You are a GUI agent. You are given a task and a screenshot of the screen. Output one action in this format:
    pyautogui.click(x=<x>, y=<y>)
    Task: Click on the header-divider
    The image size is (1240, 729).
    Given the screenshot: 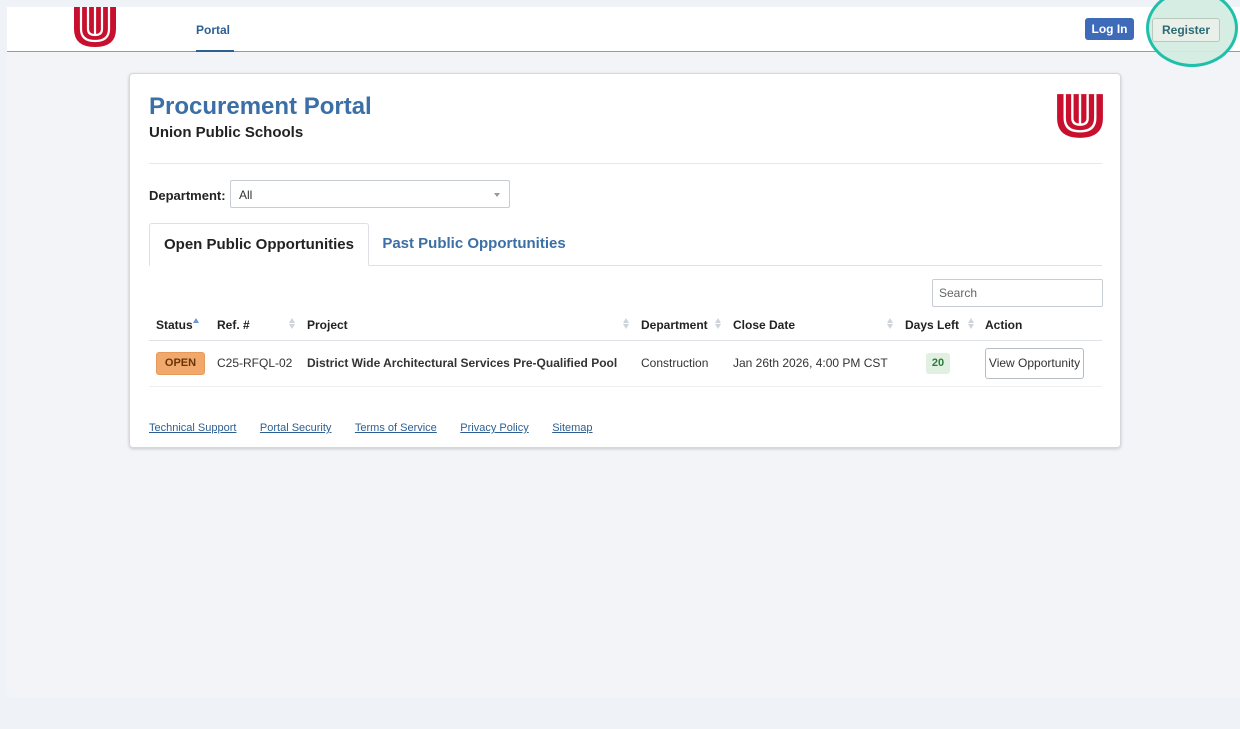 What is the action you would take?
    pyautogui.click(x=625, y=163)
    